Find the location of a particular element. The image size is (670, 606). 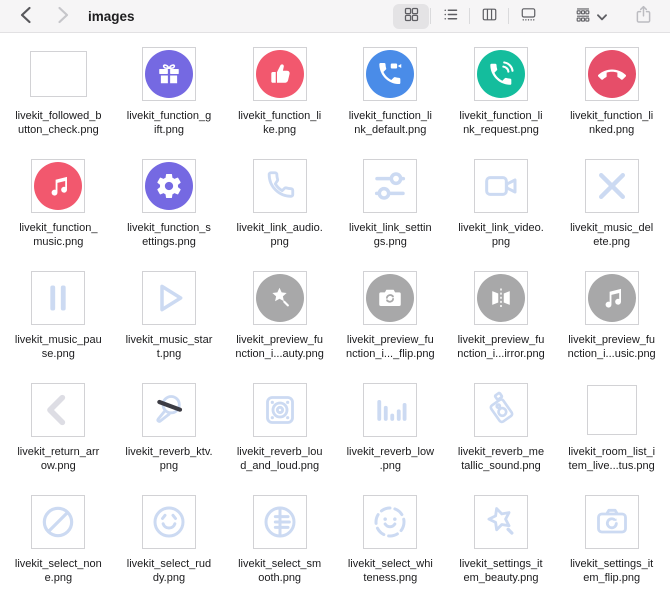

file-item: livekit_settings_it em_beauty.png is located at coordinates (501, 546).